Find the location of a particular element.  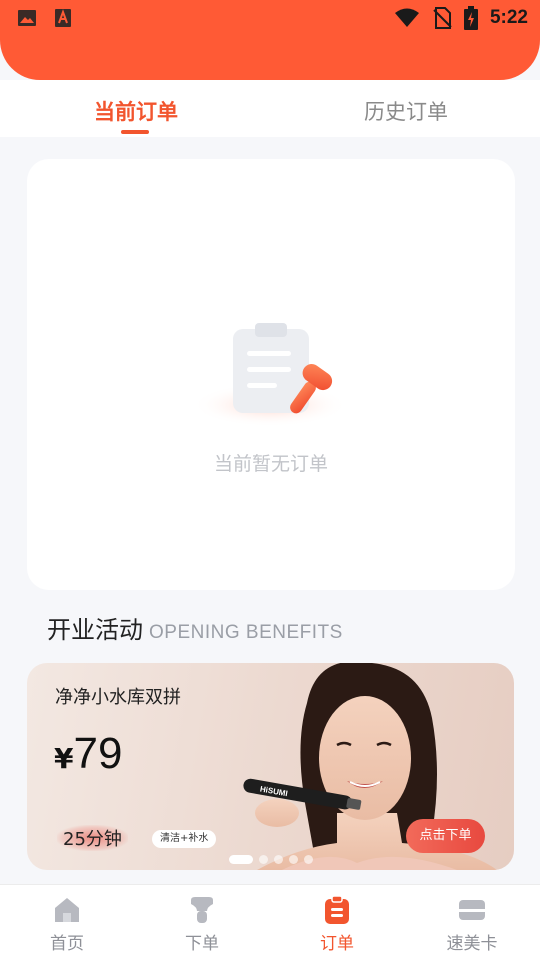

section-title-zh: 开业活动 is located at coordinates (95, 630).